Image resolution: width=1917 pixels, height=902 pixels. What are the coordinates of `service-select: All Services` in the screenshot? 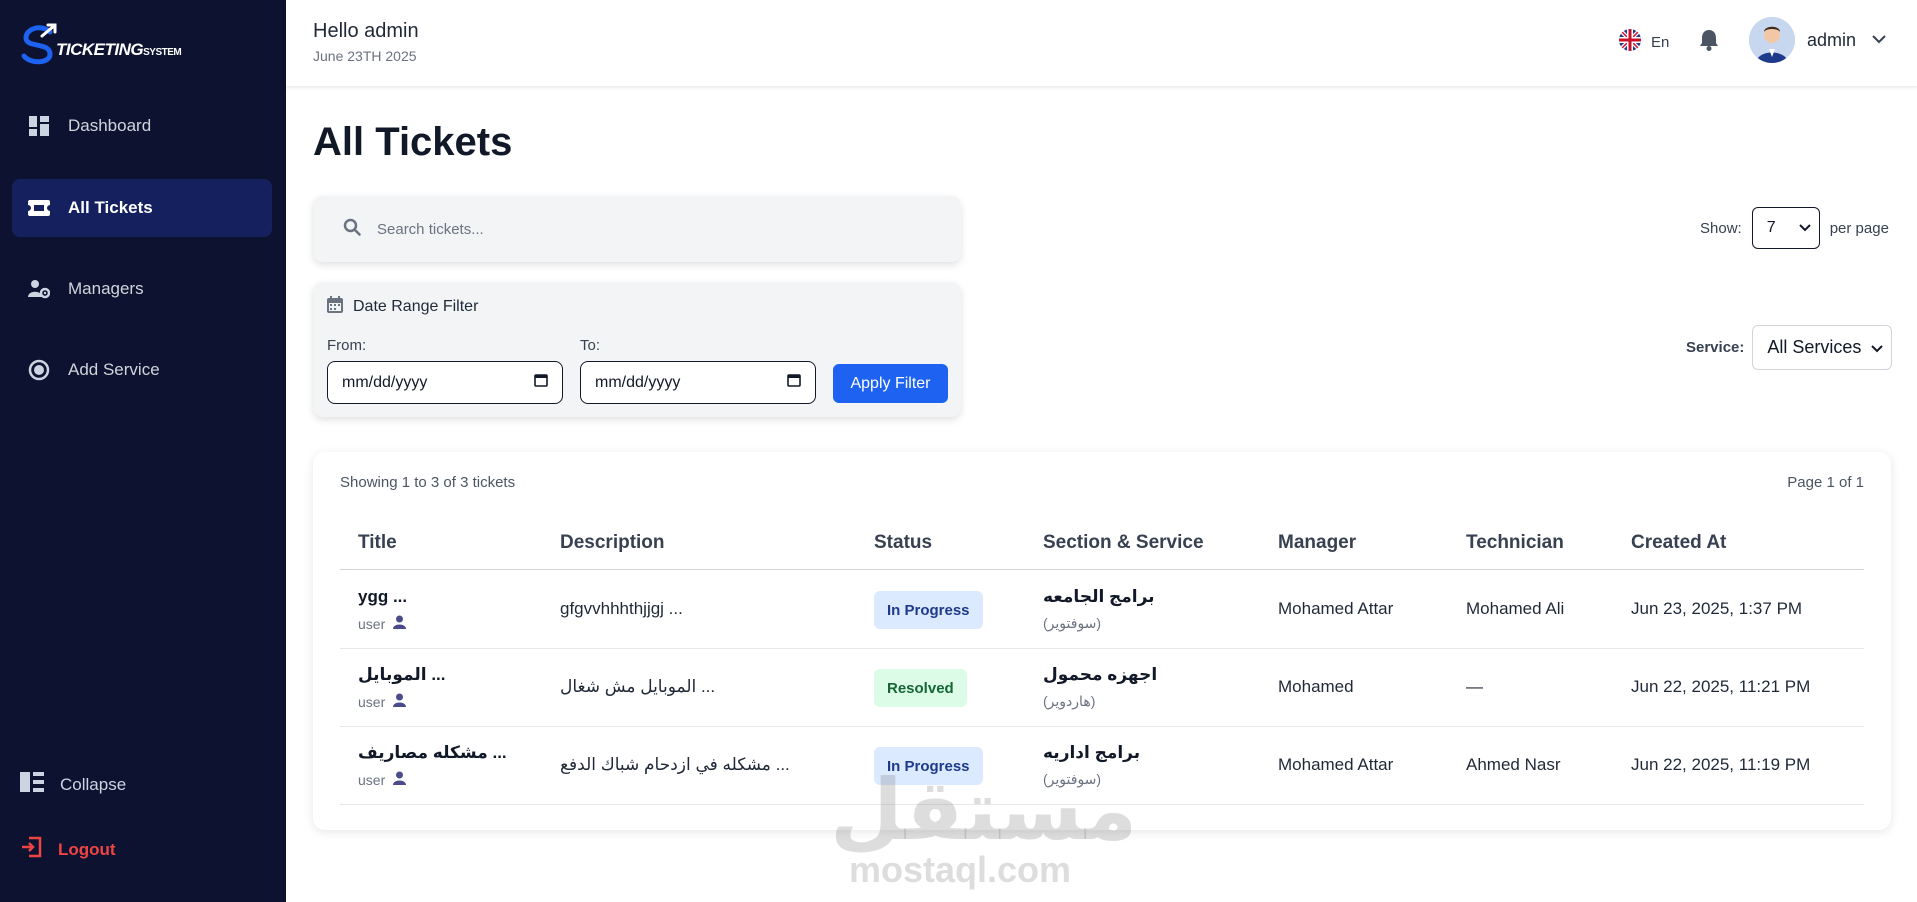 It's located at (1822, 347).